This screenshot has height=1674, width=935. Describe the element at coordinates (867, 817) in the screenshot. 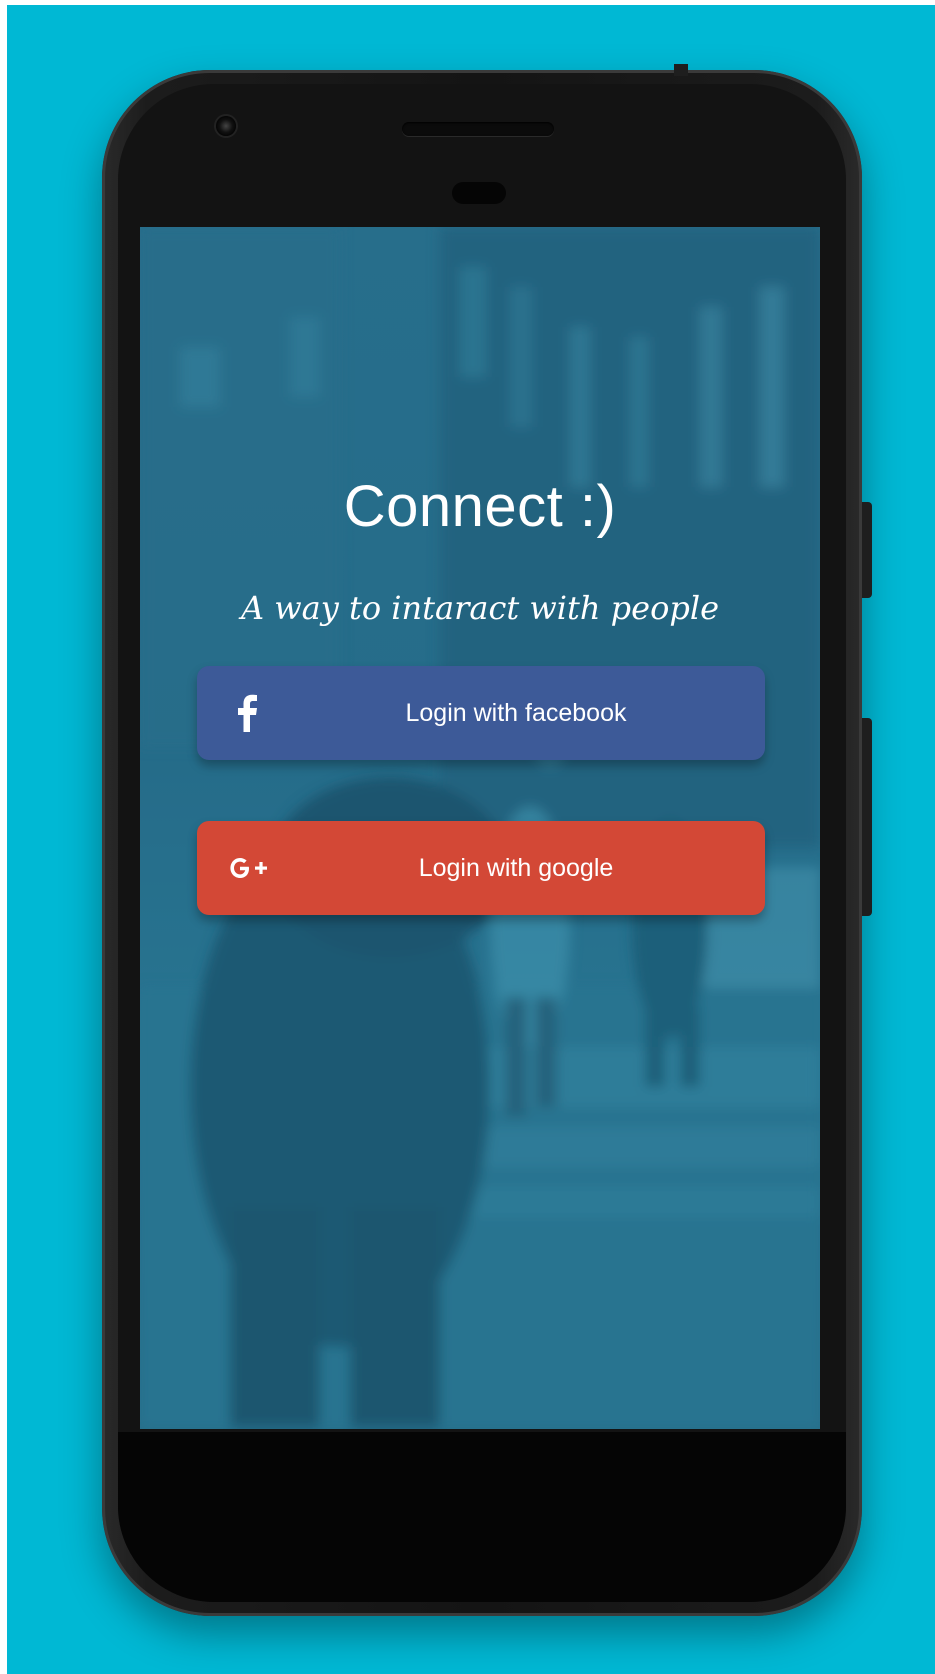

I see `volume-button` at that location.